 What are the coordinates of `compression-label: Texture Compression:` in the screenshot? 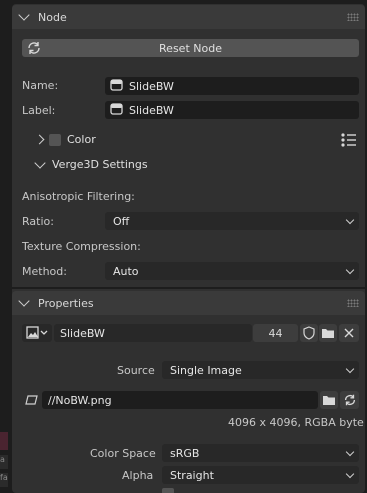 It's located at (81, 246).